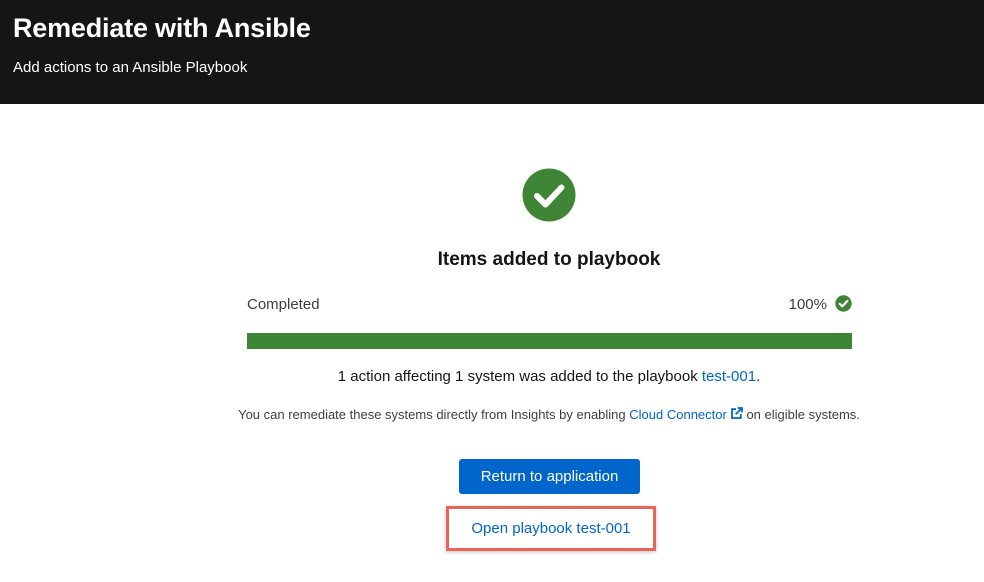 This screenshot has width=984, height=582. I want to click on progress-bar-fill, so click(549, 341).